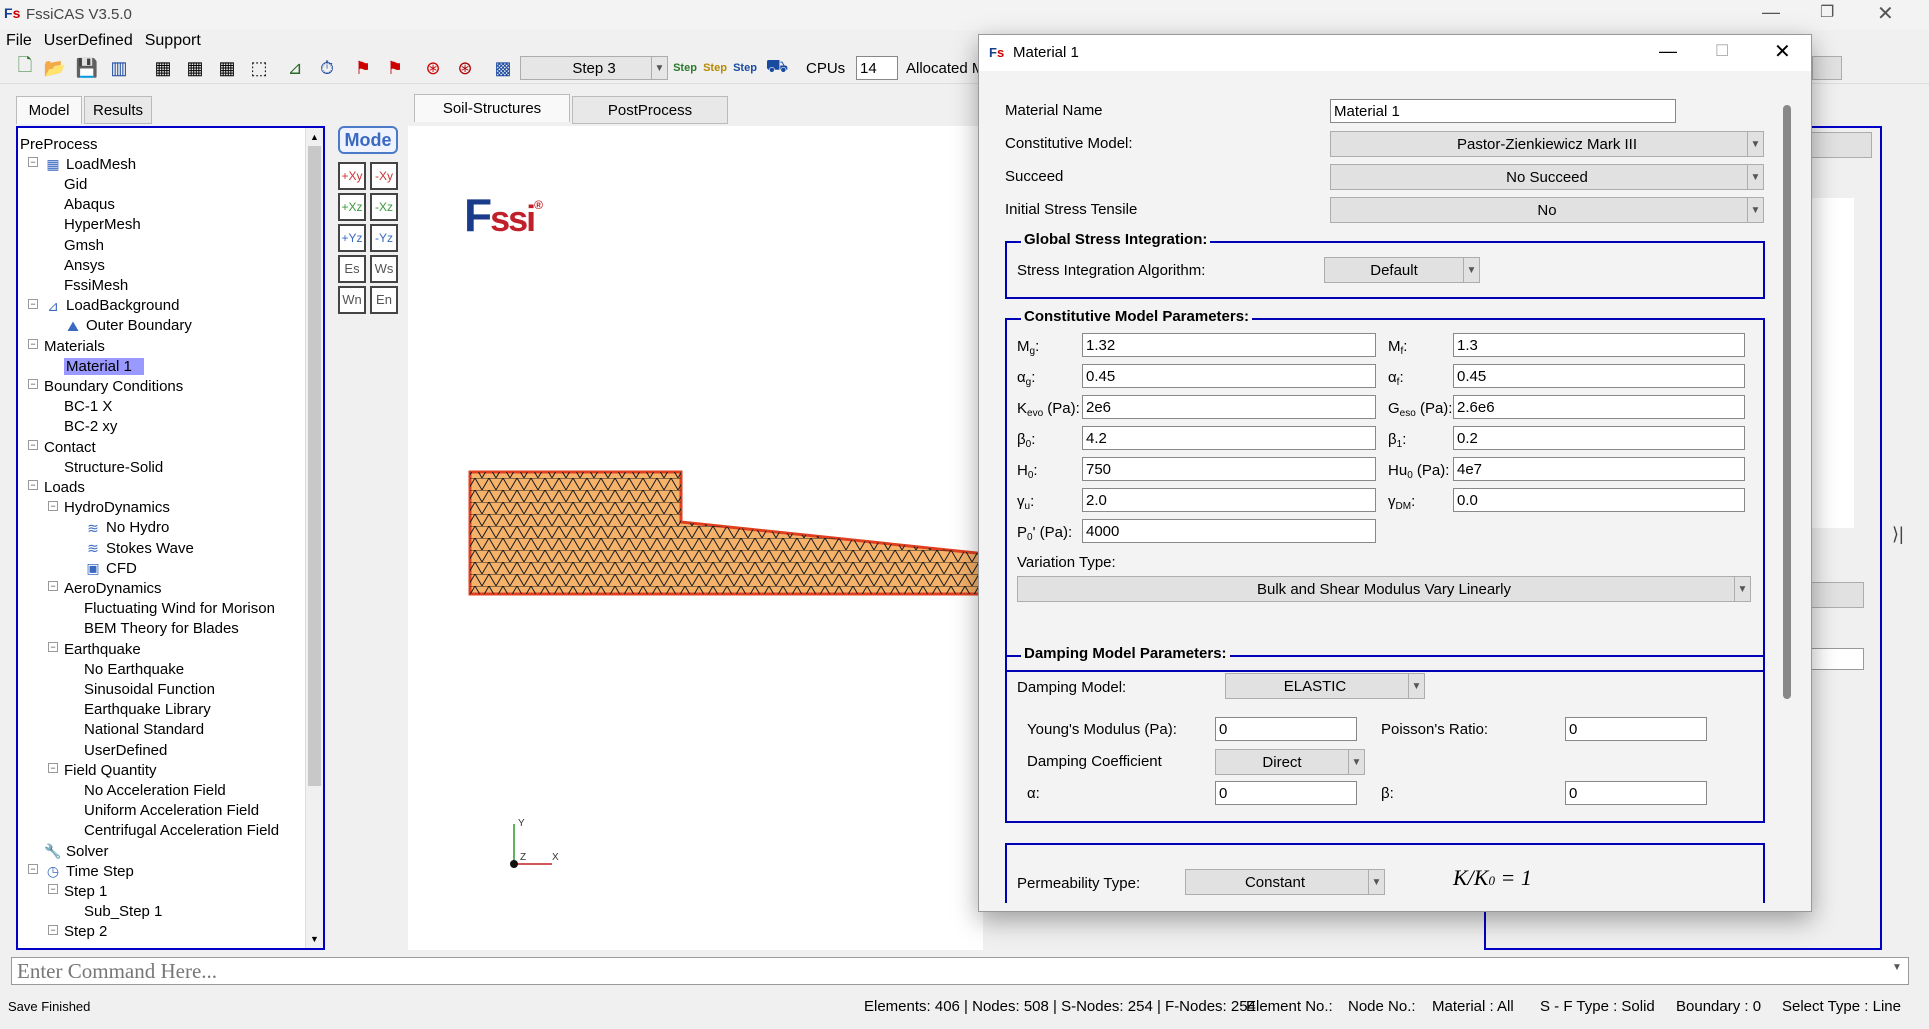 The image size is (1929, 1029). What do you see at coordinates (147, 710) in the screenshot?
I see `tree-item: Earthquake Library` at bounding box center [147, 710].